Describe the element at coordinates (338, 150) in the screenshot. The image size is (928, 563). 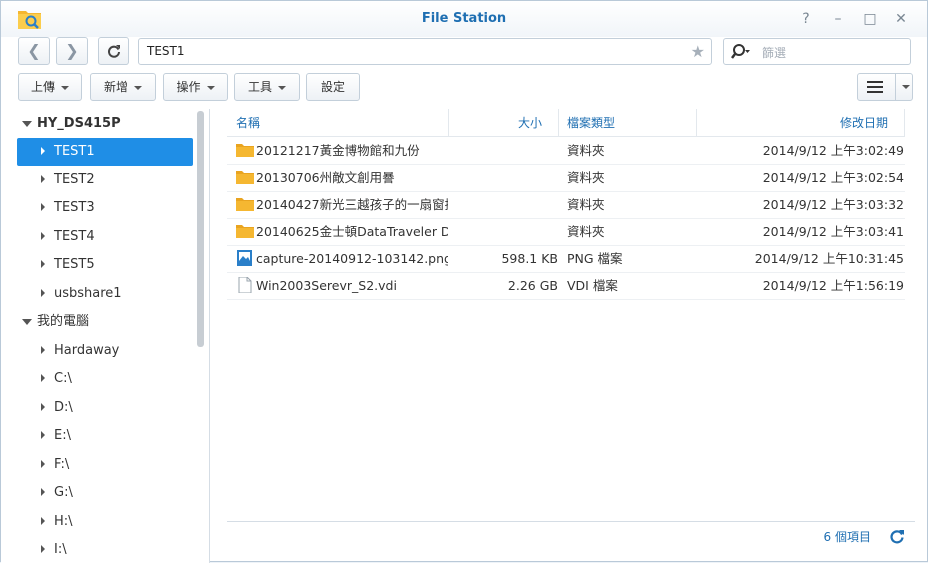
I see `file-name: 20121217黃金博物館和九份` at that location.